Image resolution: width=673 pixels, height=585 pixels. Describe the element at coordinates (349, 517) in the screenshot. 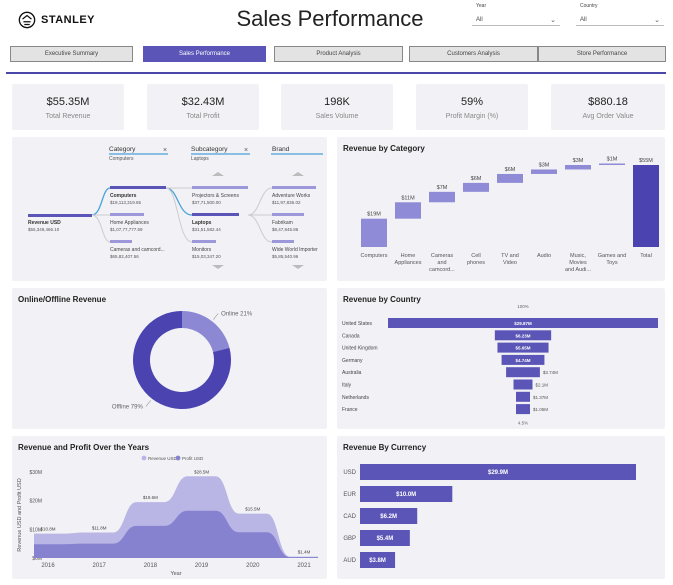

I see `currency-label: CAD` at that location.